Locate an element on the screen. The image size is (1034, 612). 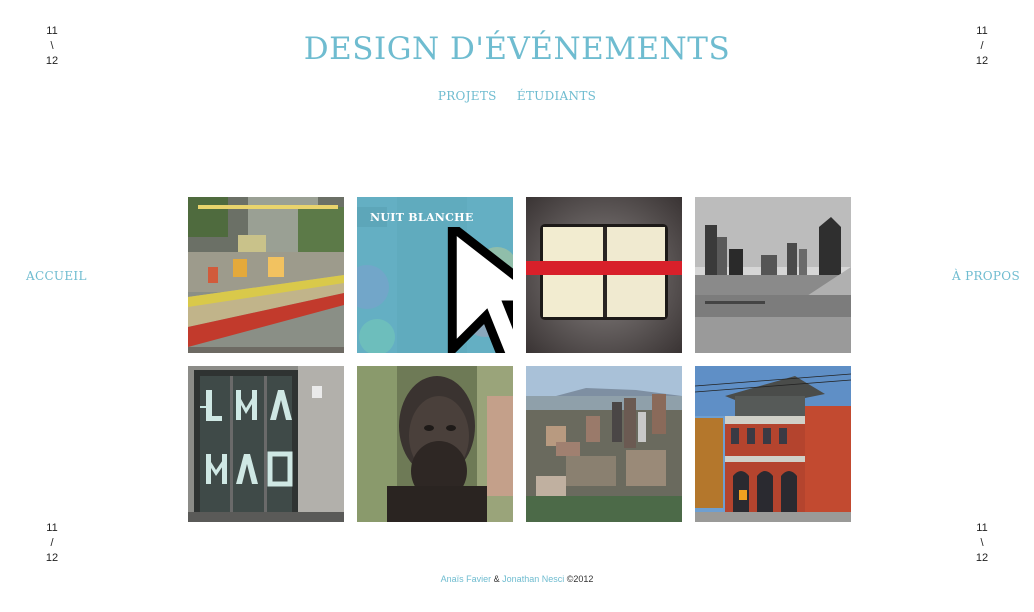
page-counter-bottom-right: 11 \ 12 is located at coordinates (982, 543).